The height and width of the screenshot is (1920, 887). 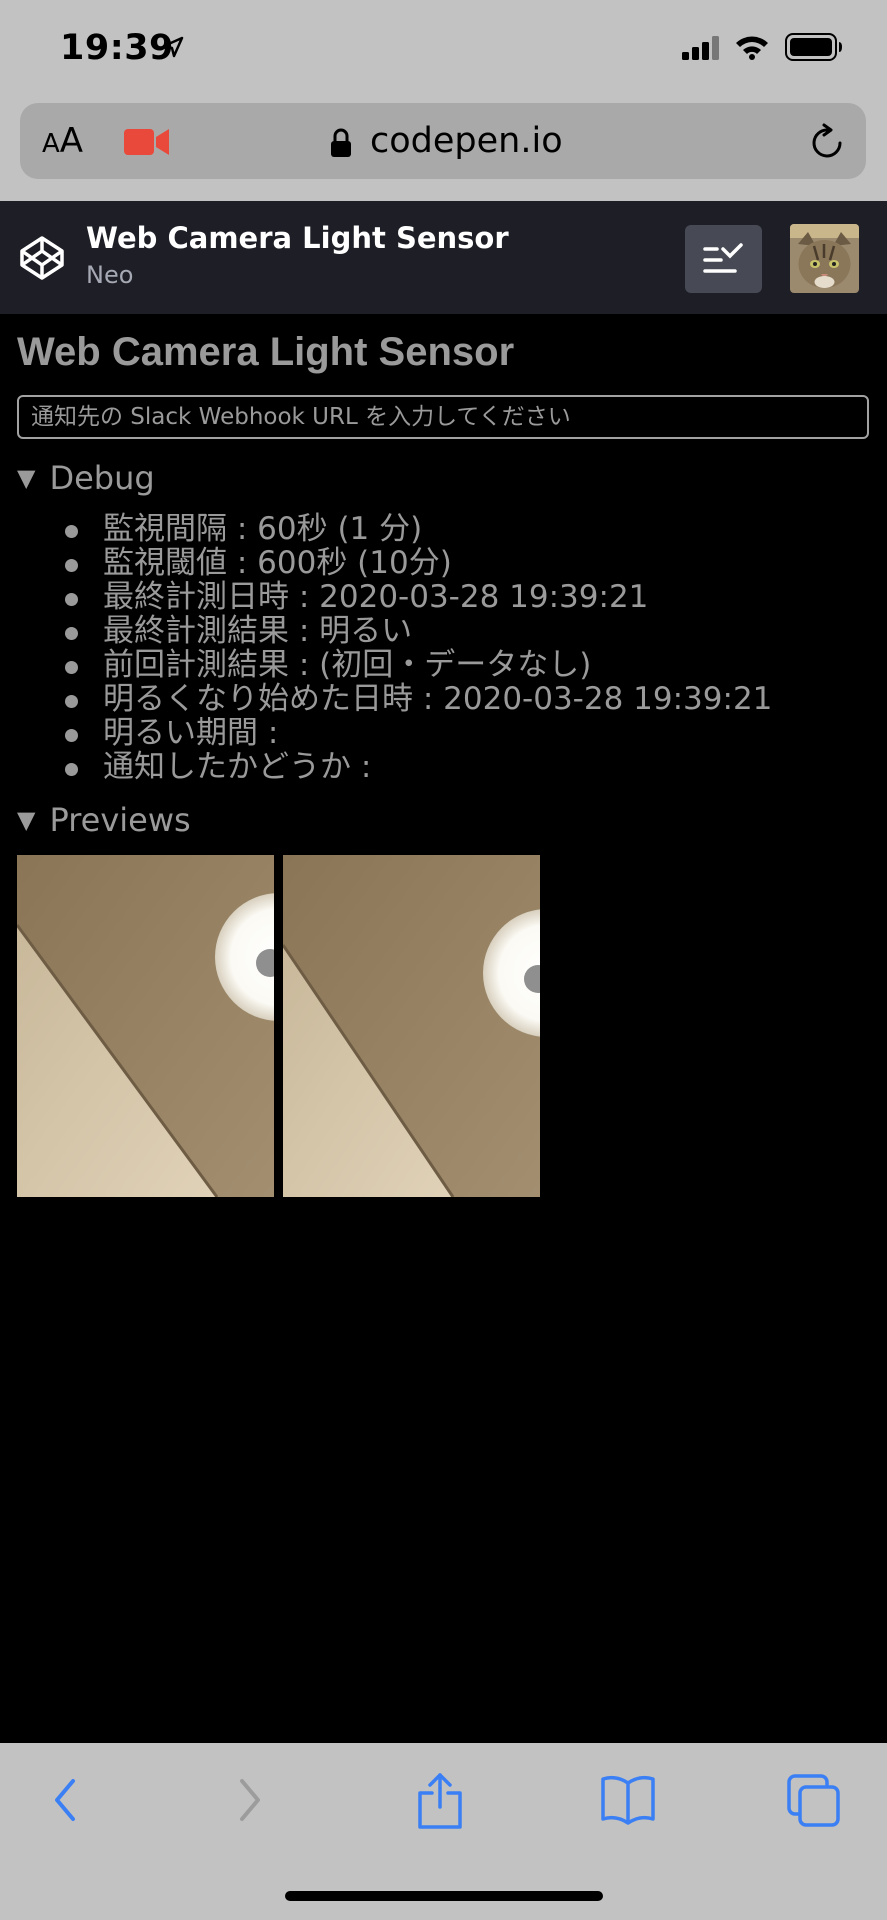 I want to click on wifi-icon, so click(x=752, y=48).